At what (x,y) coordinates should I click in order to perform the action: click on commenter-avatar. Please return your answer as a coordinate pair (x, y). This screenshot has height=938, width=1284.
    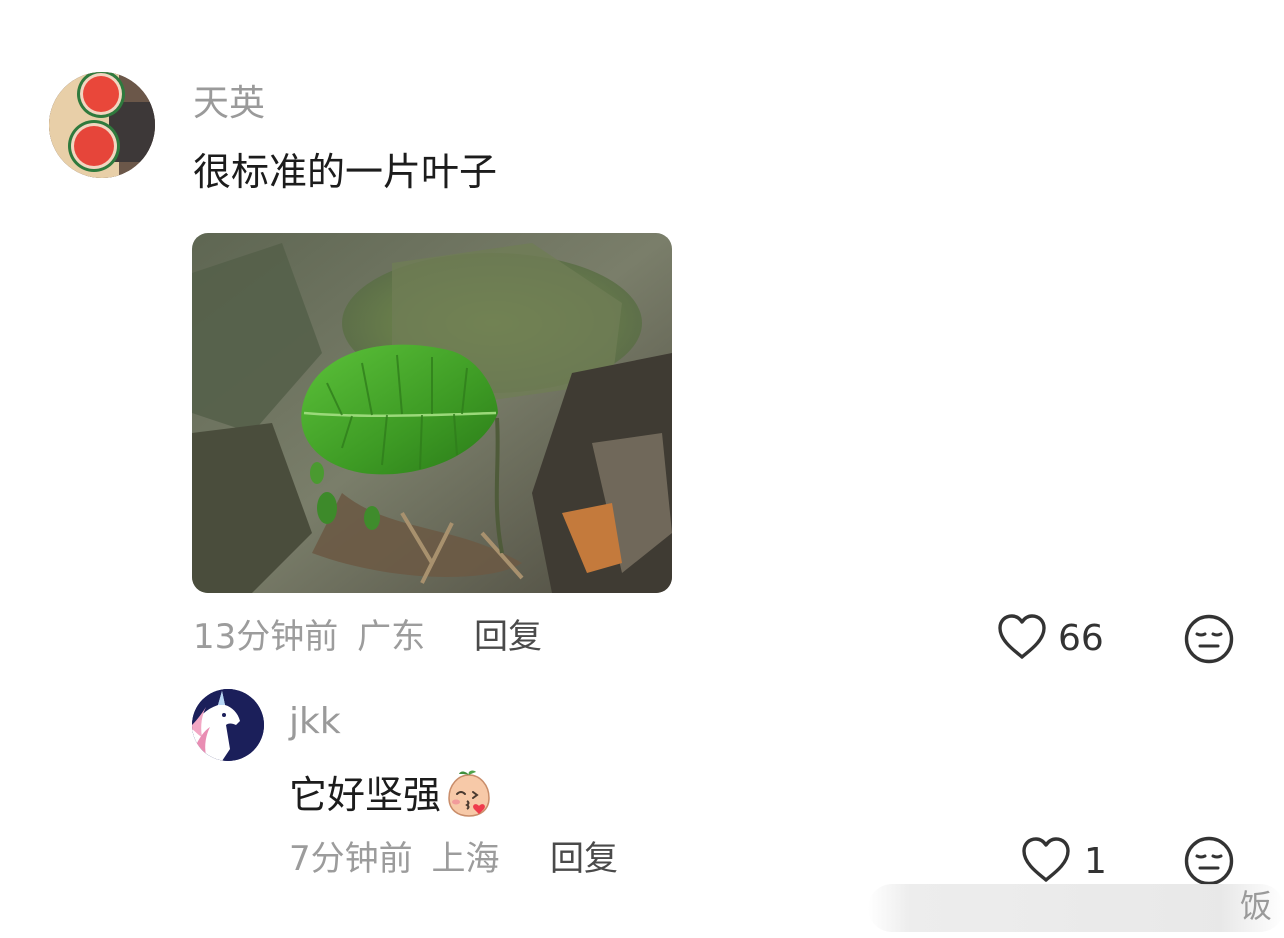
    Looking at the image, I should click on (102, 125).